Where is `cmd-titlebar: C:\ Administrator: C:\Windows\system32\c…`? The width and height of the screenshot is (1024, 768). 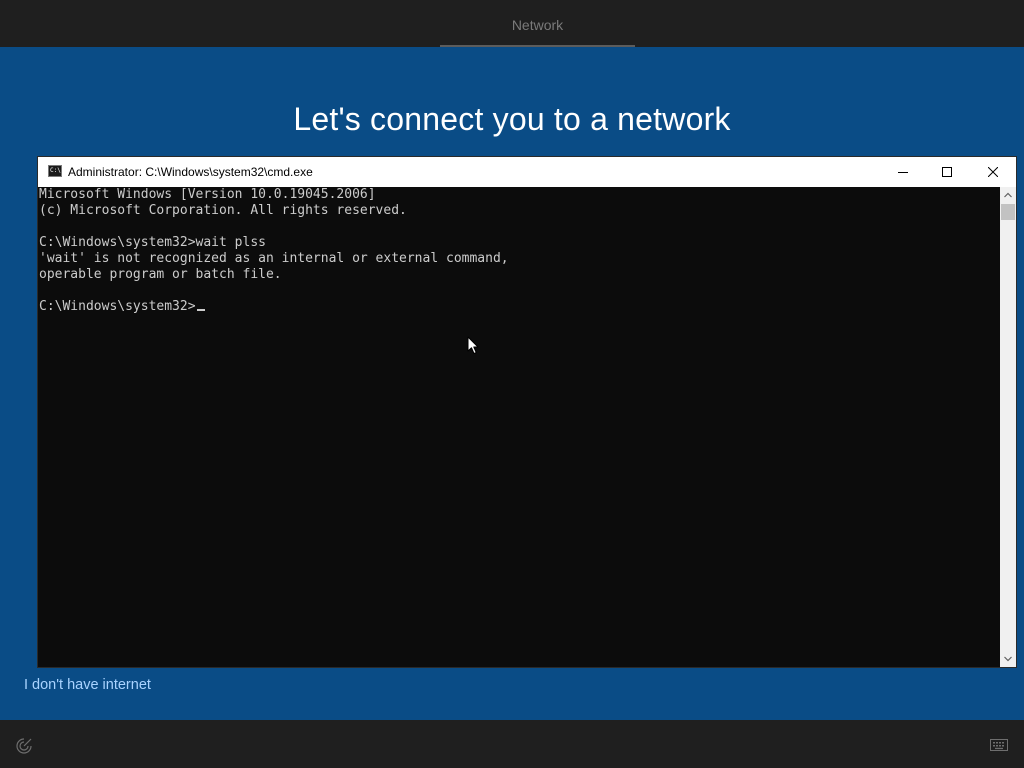
cmd-titlebar: C:\ Administrator: C:\Windows\system32\c… is located at coordinates (527, 172).